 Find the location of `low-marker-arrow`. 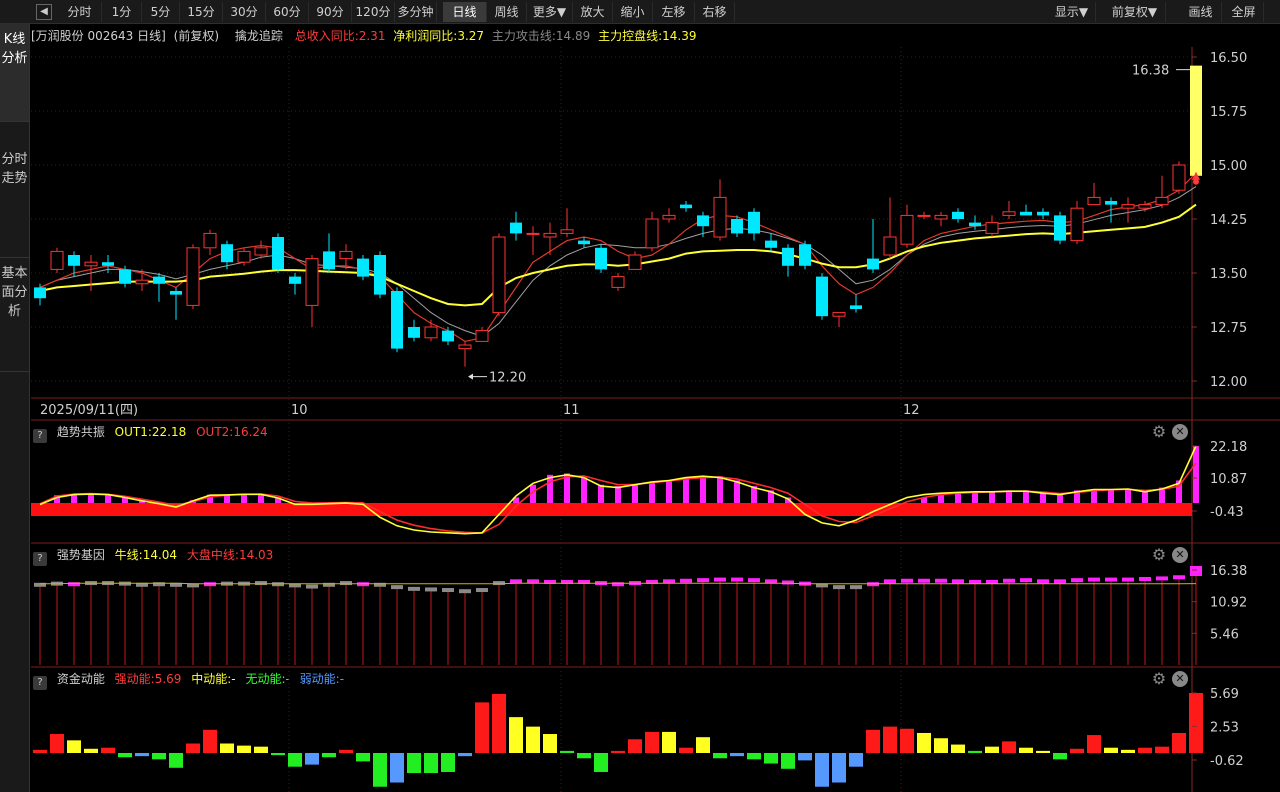

low-marker-arrow is located at coordinates (470, 376).